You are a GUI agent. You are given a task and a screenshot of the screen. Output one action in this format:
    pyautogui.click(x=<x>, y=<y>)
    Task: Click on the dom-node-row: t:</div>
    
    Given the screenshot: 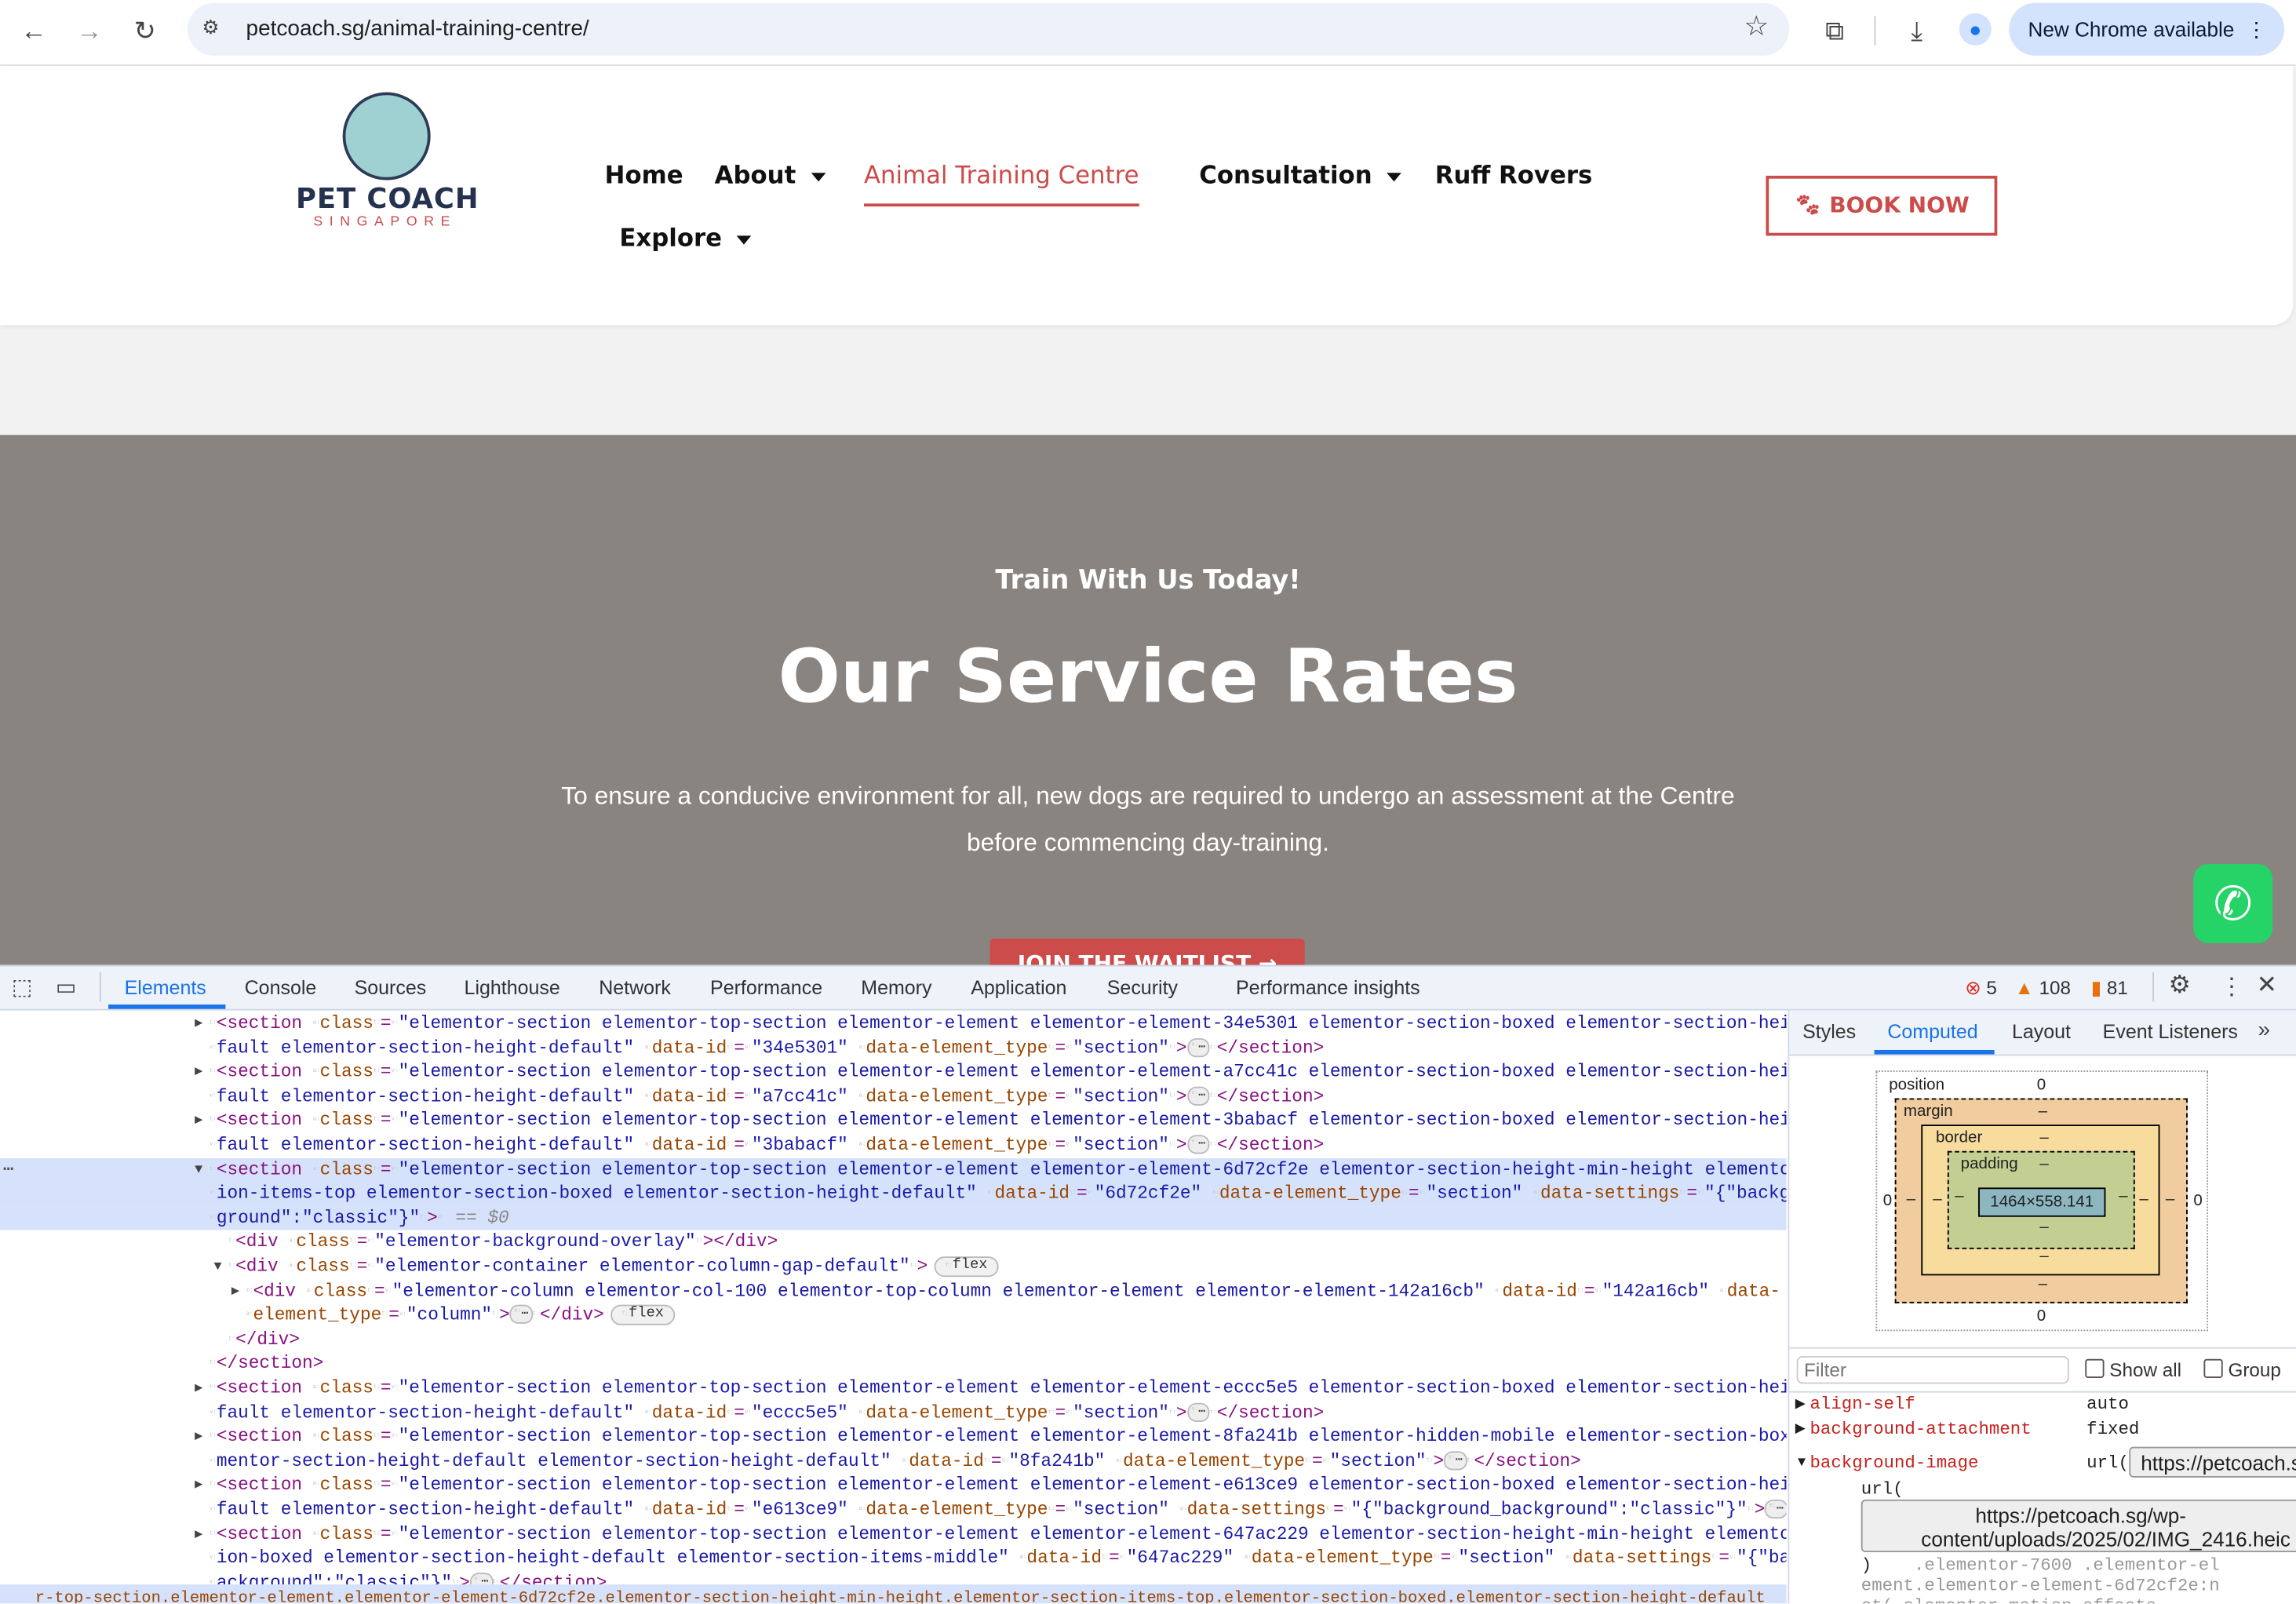 What is the action you would take?
    pyautogui.click(x=893, y=1340)
    